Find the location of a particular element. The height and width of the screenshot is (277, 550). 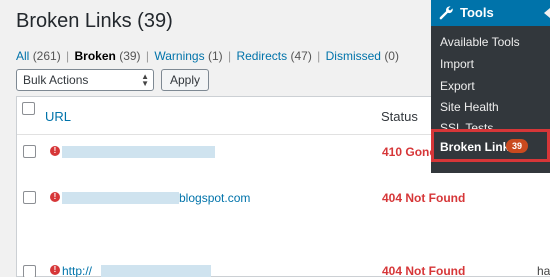

link-url: blogspot.com is located at coordinates (214, 198).